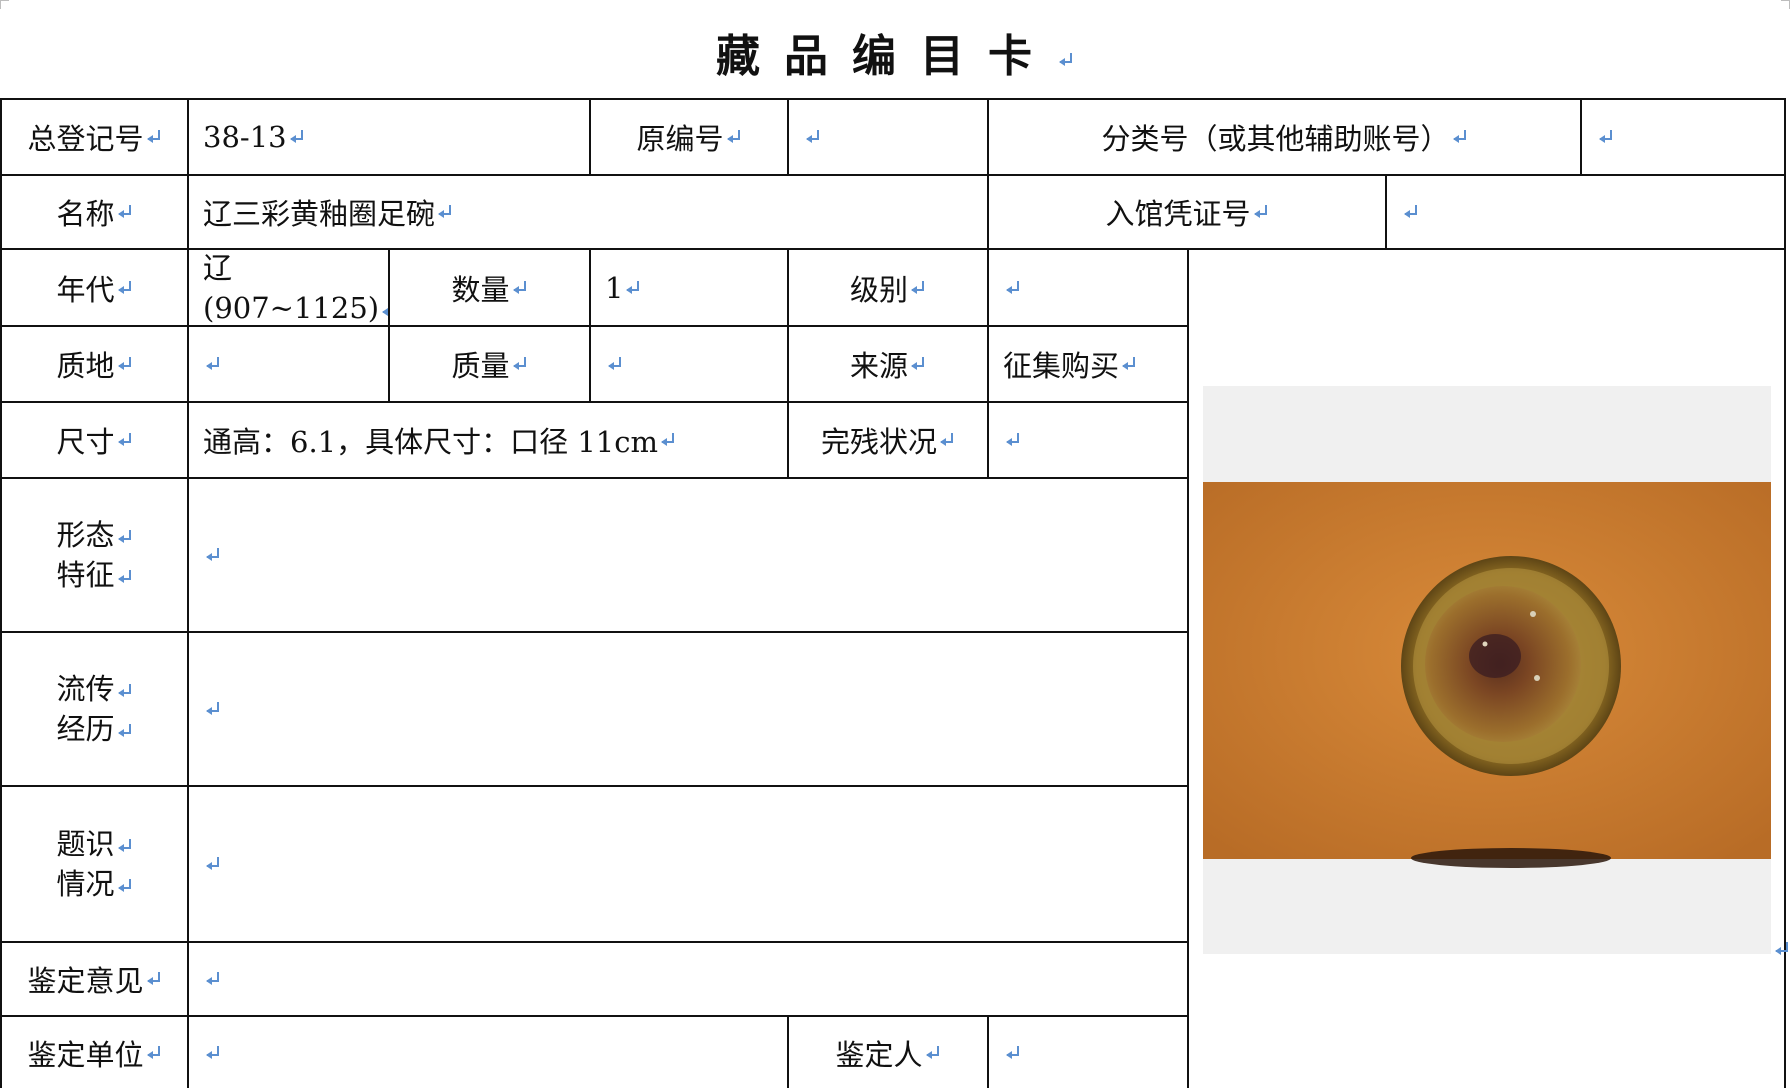 The width and height of the screenshot is (1790, 1088). Describe the element at coordinates (887, 439) in the screenshot. I see `condition-label-cell: 完残状况` at that location.